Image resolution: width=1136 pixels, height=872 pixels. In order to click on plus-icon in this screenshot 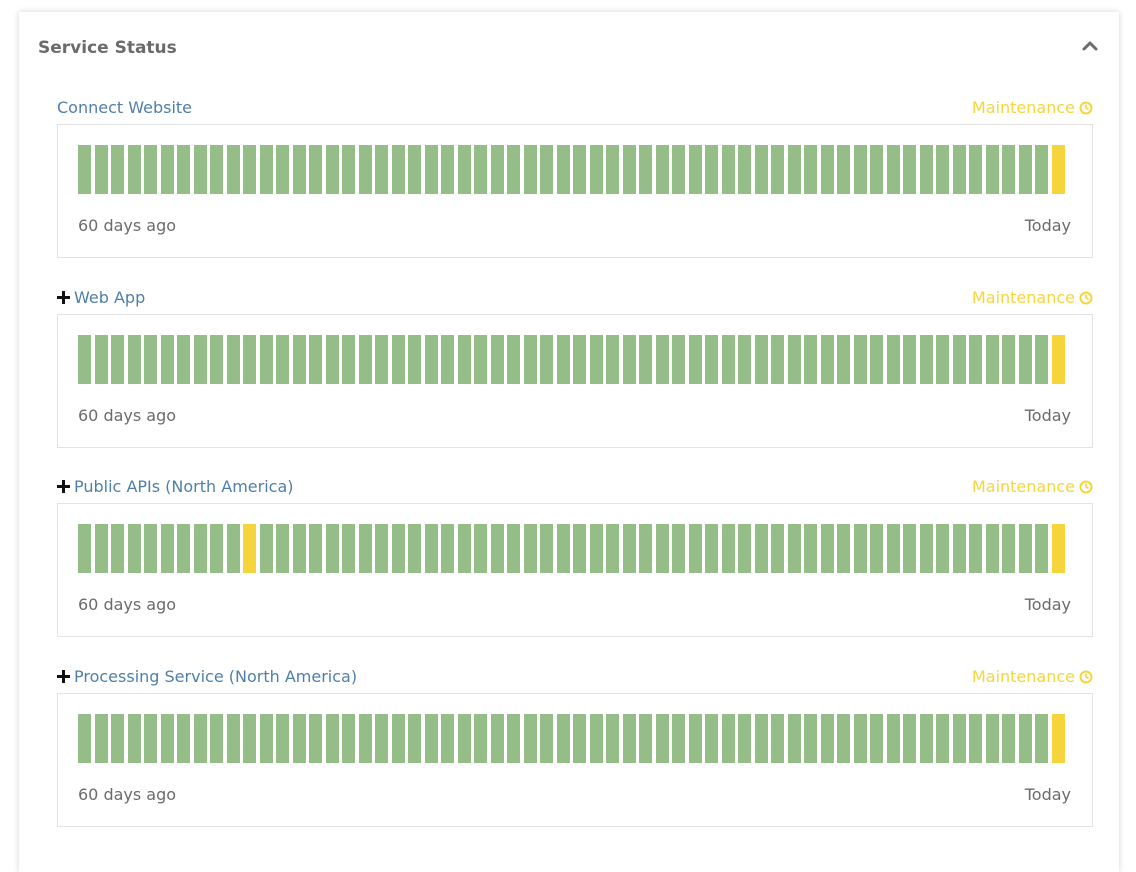, I will do `click(63, 297)`.